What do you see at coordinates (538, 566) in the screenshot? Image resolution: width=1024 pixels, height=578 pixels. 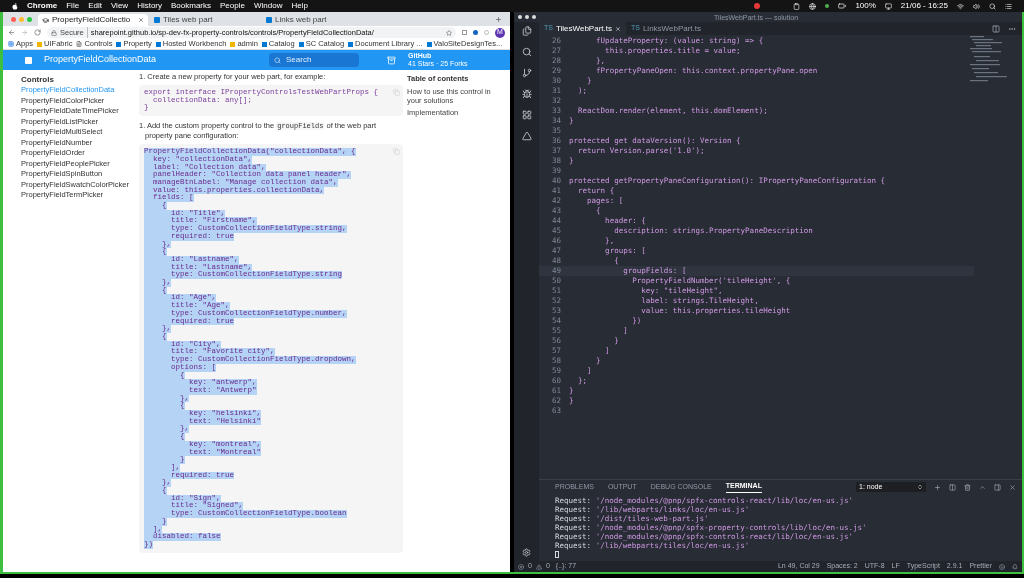 I see `warning-icon` at bounding box center [538, 566].